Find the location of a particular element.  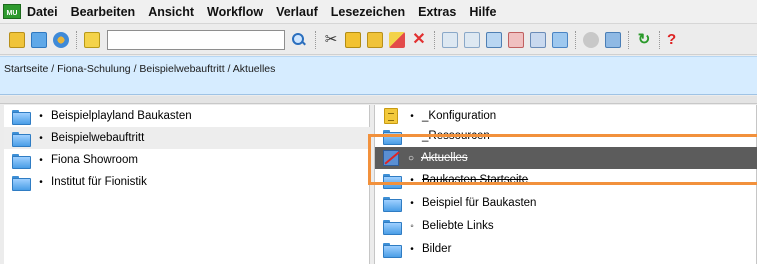

menu-verlauf: Verlauf is located at coordinates (297, 12).